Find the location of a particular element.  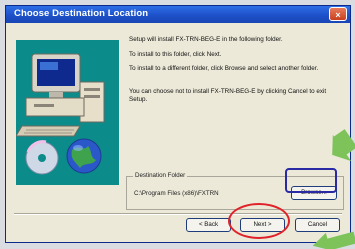

next-instruction-text: To install to this folder, click Next. is located at coordinates (175, 54).